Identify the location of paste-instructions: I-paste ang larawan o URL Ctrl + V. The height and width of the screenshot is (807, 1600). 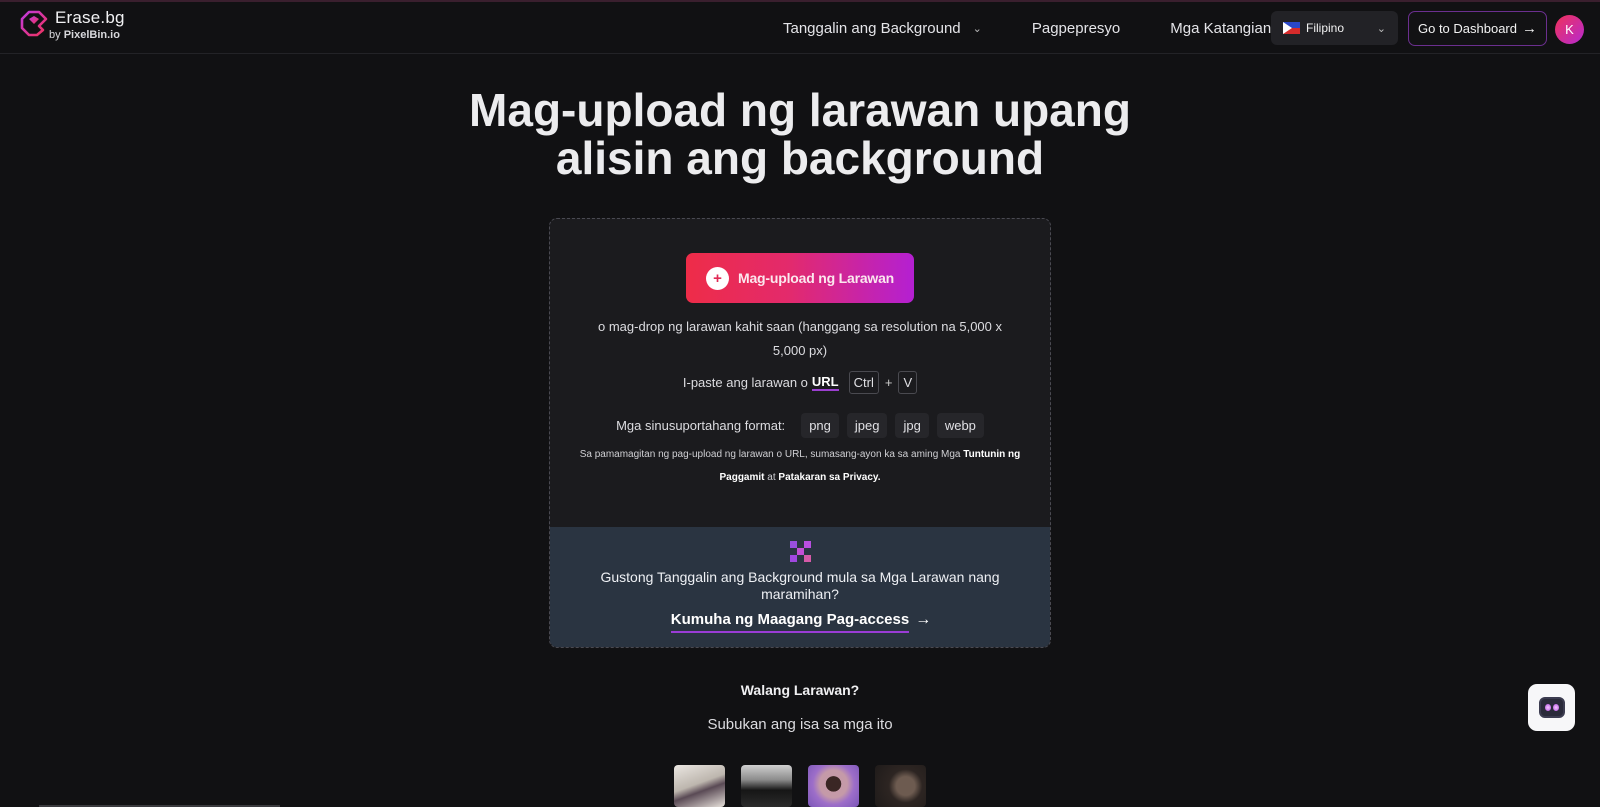
(800, 382).